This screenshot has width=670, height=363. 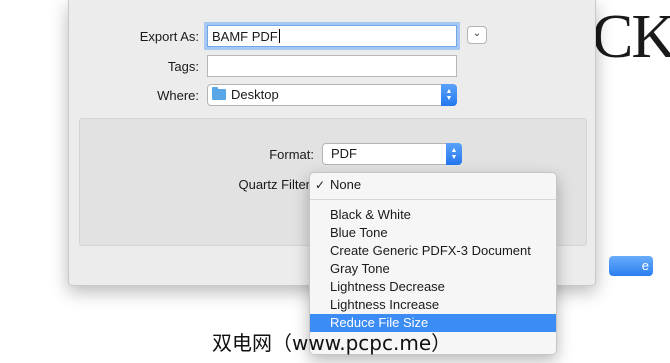 I want to click on text-caret, so click(x=279, y=36).